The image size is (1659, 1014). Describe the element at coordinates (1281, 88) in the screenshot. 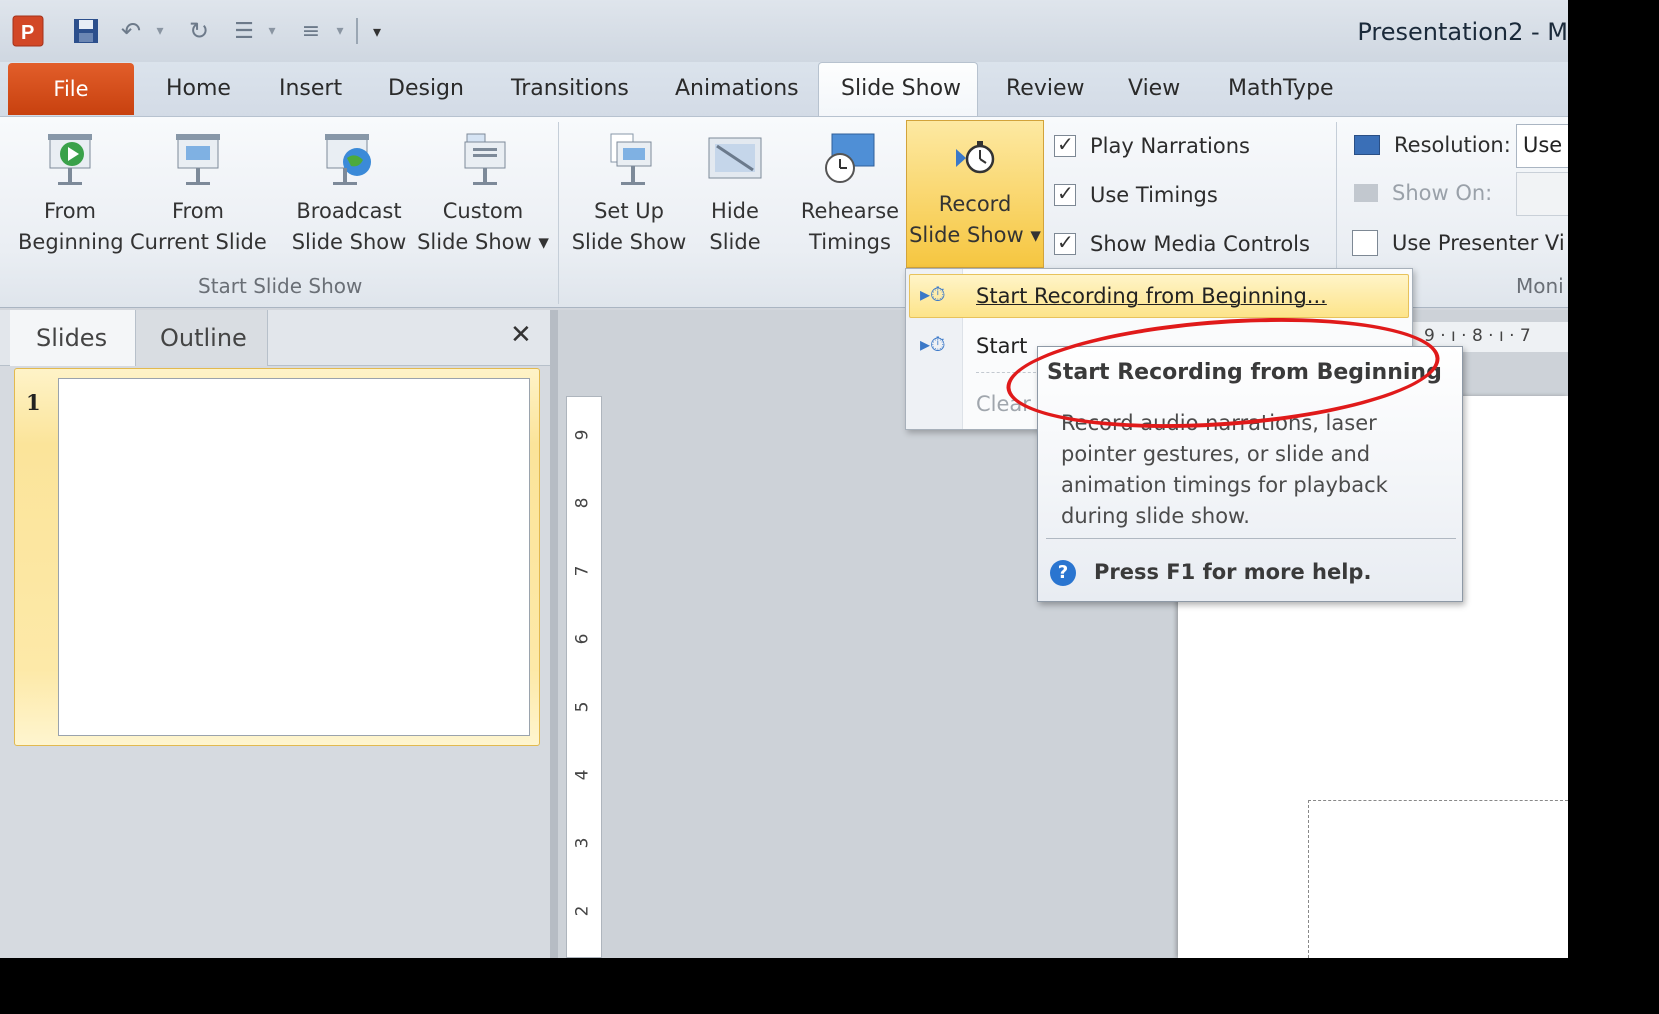

I see `tab-mathtype: MathType` at that location.